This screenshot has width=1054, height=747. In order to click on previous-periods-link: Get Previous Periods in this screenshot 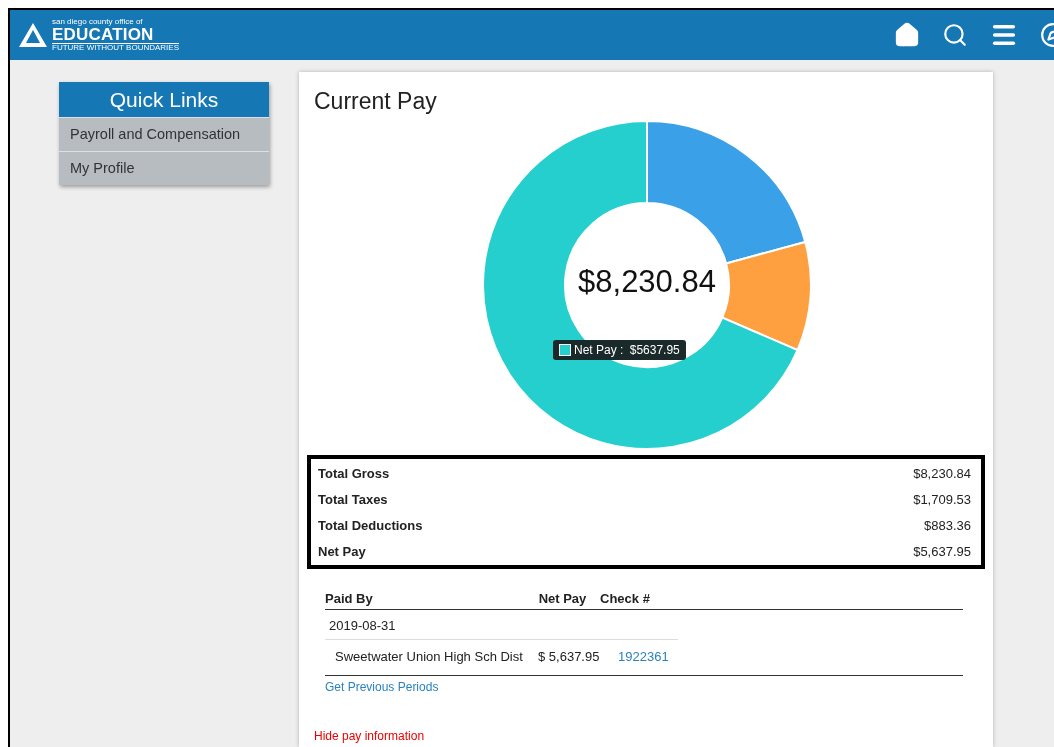, I will do `click(382, 687)`.